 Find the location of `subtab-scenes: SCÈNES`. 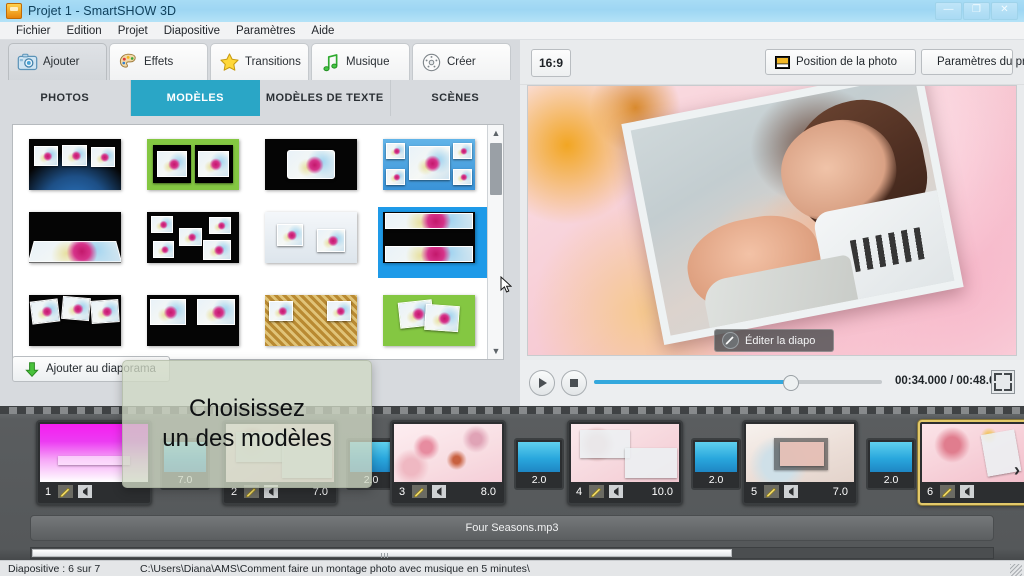

subtab-scenes: SCÈNES is located at coordinates (456, 98).